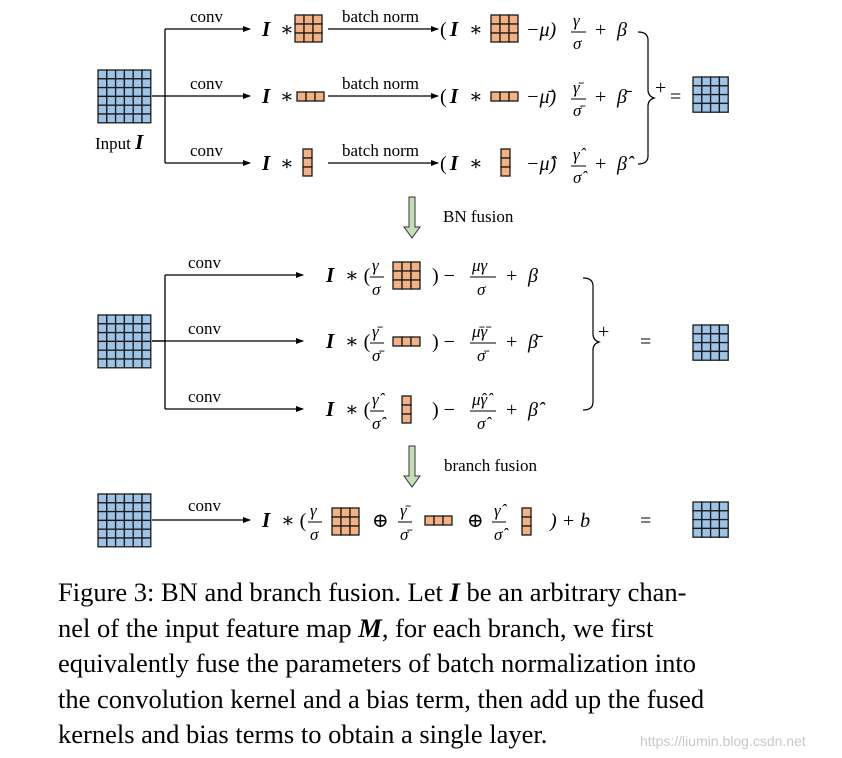 The image size is (842, 758). What do you see at coordinates (443, 164) in the screenshot?
I see `paren-open: (` at bounding box center [443, 164].